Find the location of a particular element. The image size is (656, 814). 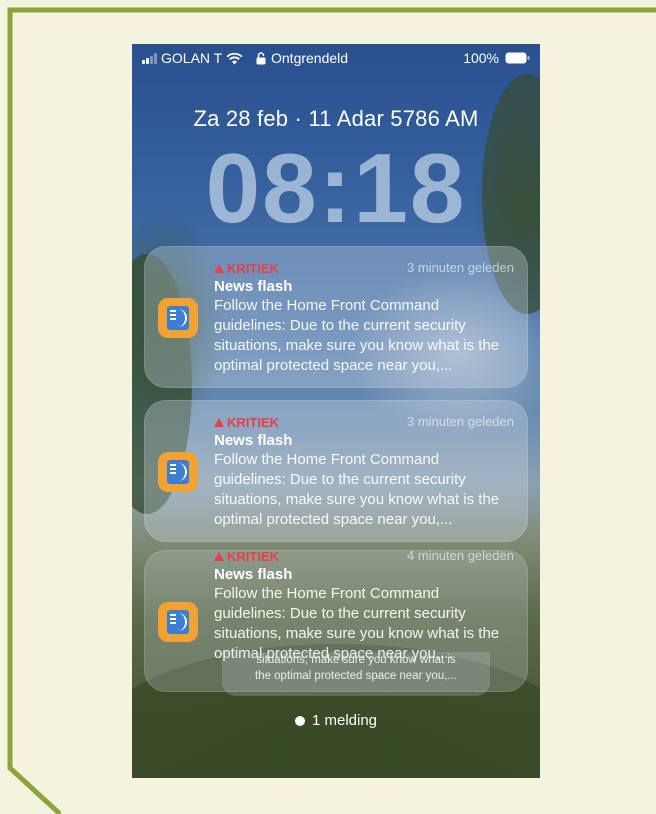

status-bar: GOLAN T Ontgrendeld 100% is located at coordinates (336, 59).